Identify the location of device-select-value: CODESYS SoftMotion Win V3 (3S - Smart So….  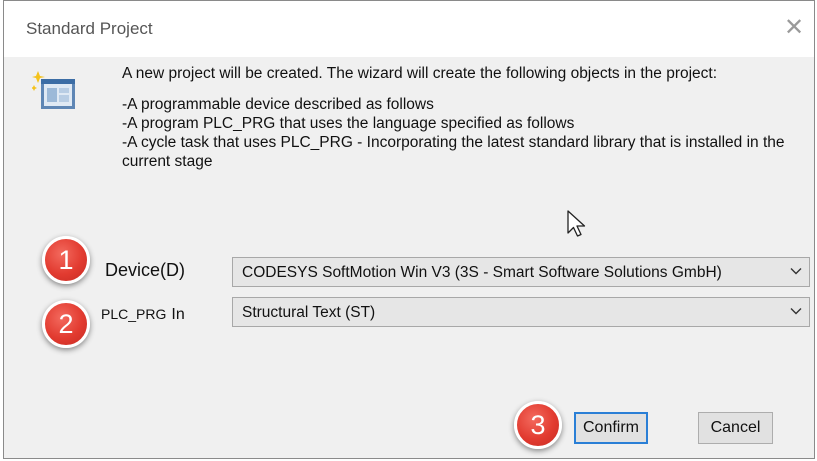
(482, 272).